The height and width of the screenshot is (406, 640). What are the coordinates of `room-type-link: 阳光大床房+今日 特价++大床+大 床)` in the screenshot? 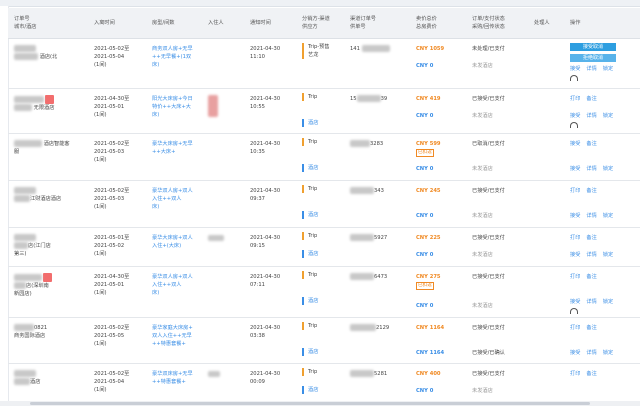 It's located at (176, 104).